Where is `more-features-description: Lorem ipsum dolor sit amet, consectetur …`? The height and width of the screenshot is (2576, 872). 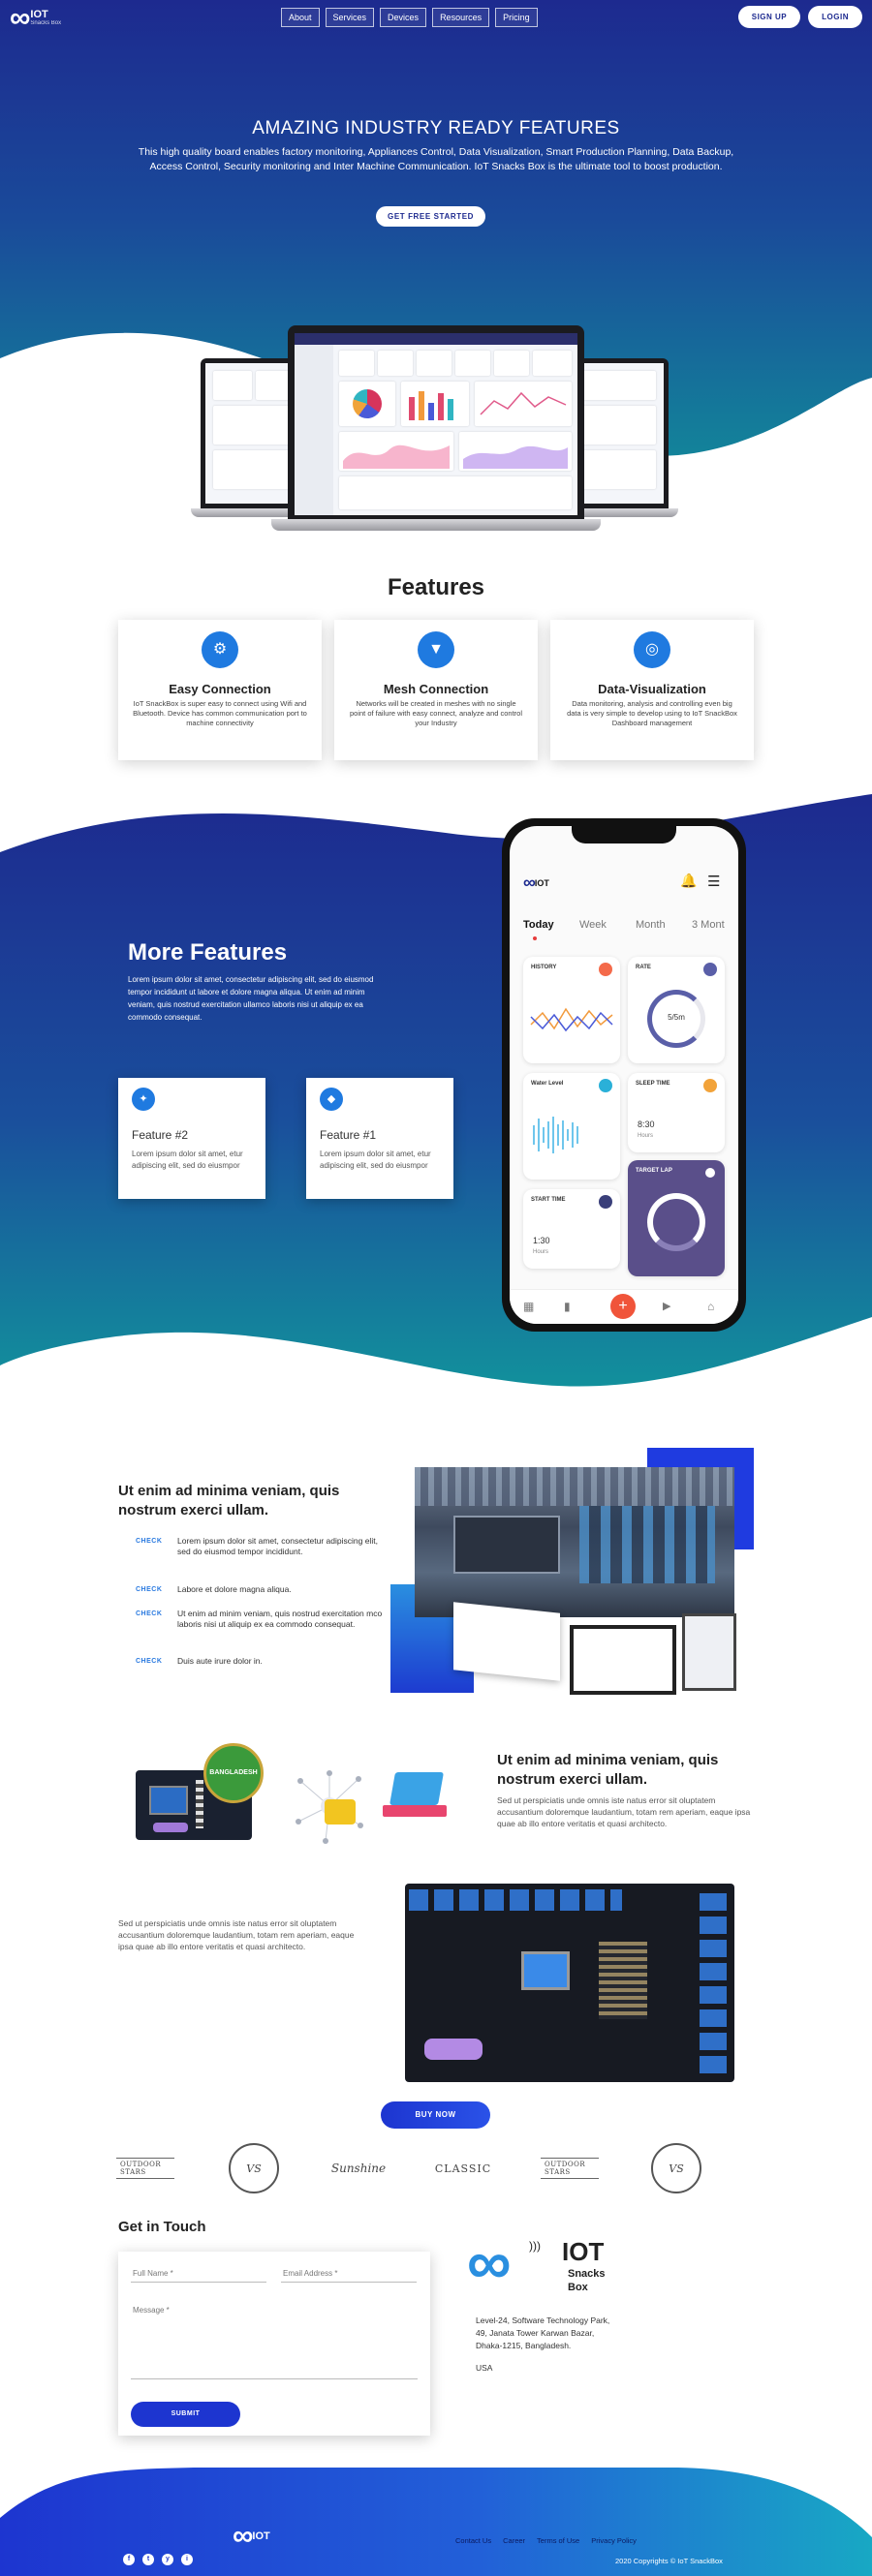
more-features-description: Lorem ipsum dolor sit amet, consectetur … is located at coordinates (251, 998).